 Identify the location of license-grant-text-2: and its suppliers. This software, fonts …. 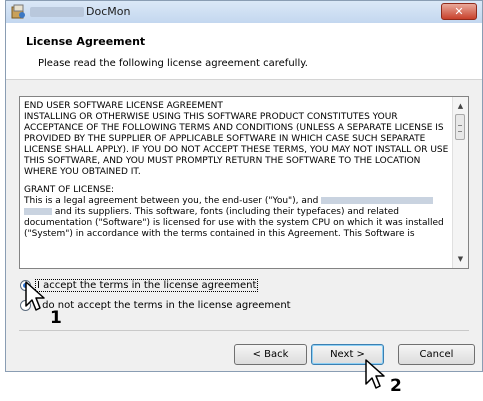
(234, 223).